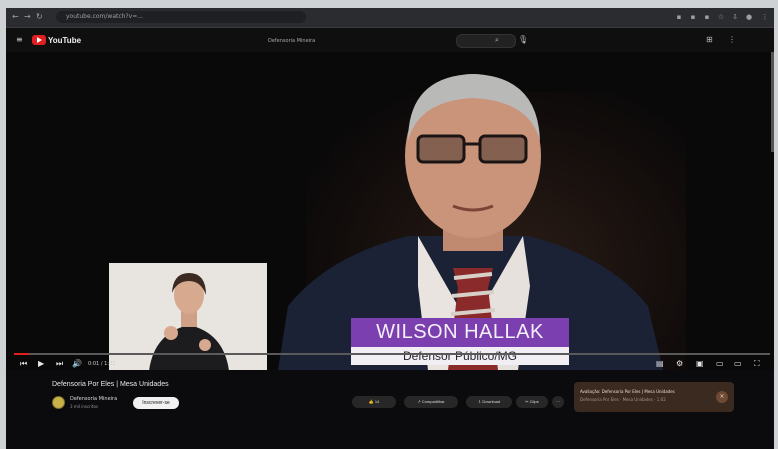 The height and width of the screenshot is (449, 778). I want to click on next-icon: ⏭, so click(59, 364).